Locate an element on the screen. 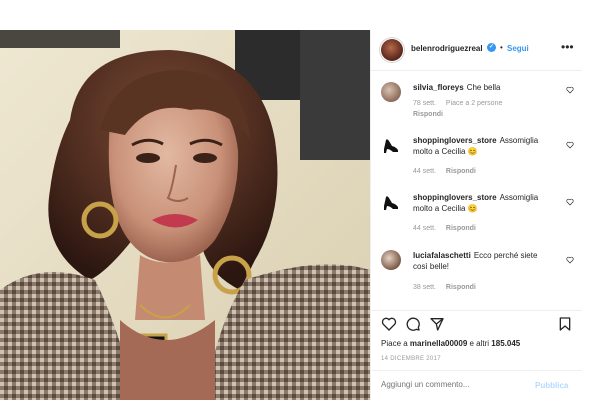 The width and height of the screenshot is (595, 401). comment-meta: 38 sett. Rispondi is located at coordinates (444, 287).